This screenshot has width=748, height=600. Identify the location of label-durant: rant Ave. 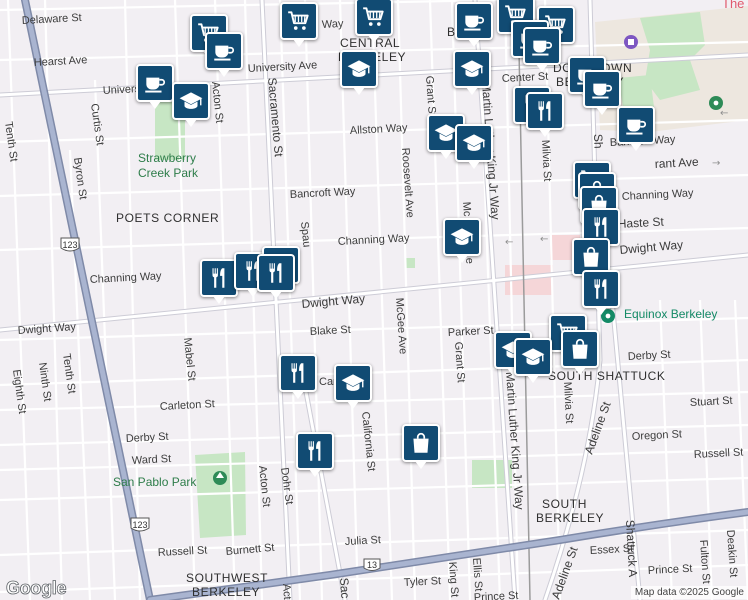
(676, 163).